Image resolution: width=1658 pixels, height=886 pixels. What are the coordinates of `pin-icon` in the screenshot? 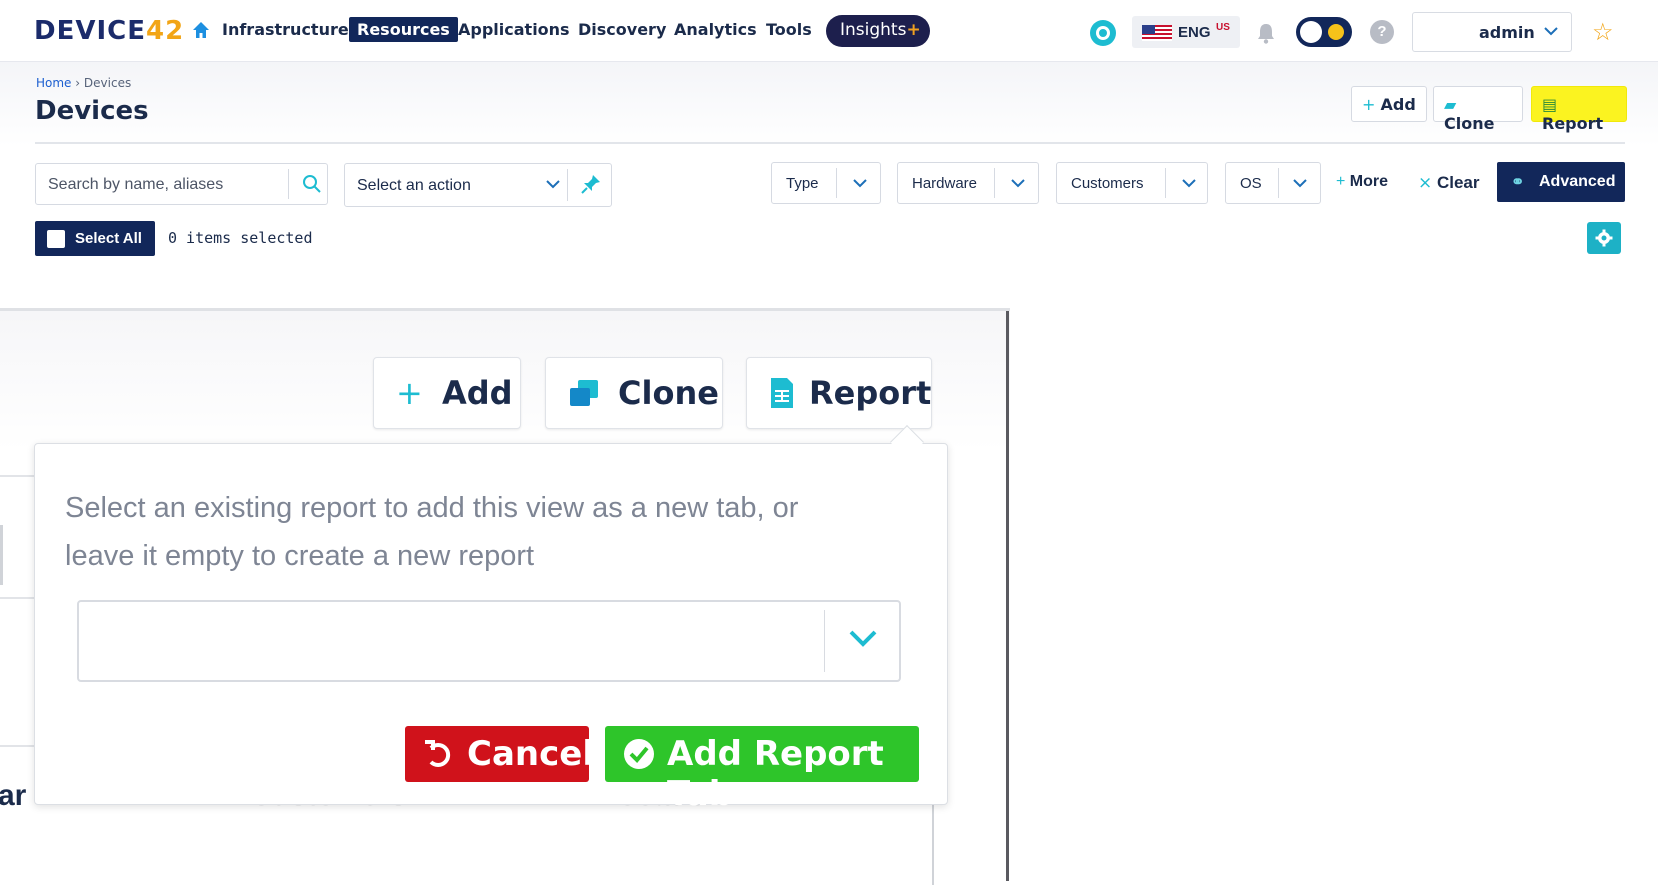 It's located at (591, 184).